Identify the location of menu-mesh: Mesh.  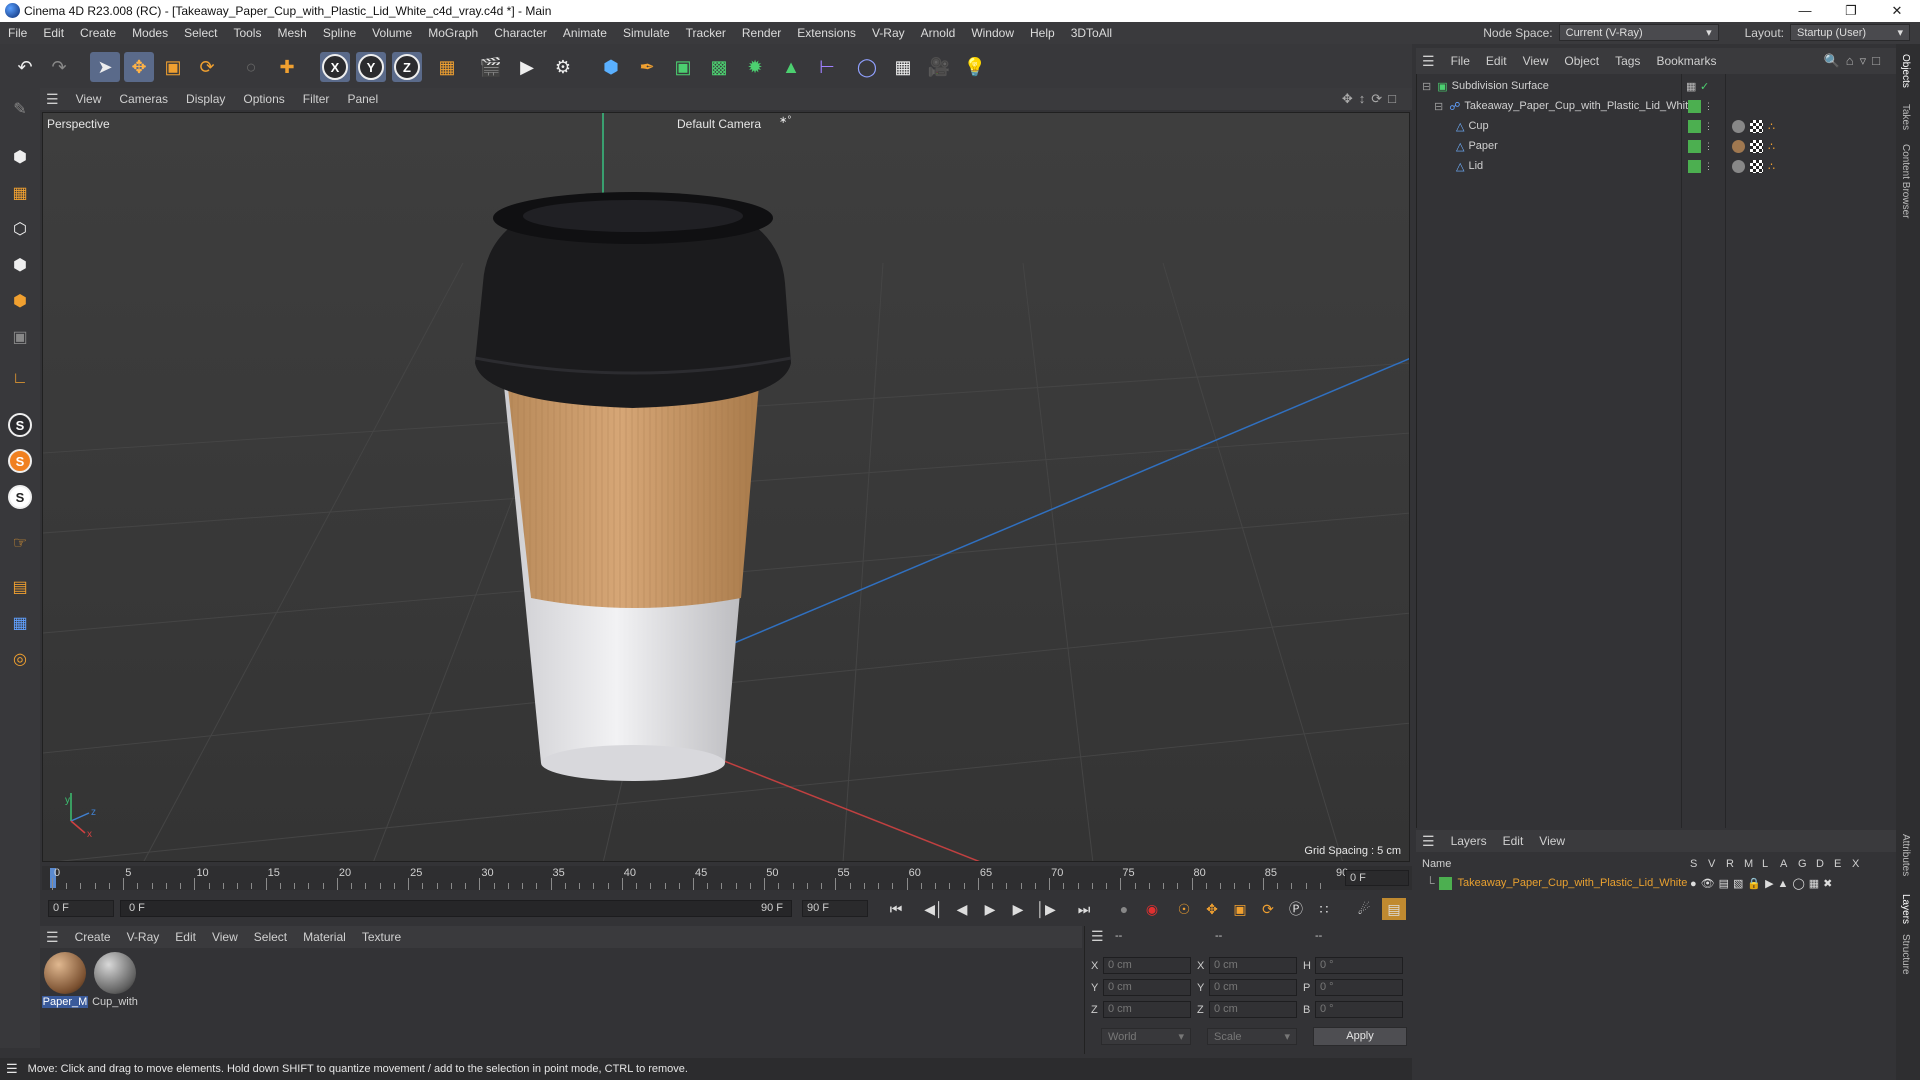
(291, 33).